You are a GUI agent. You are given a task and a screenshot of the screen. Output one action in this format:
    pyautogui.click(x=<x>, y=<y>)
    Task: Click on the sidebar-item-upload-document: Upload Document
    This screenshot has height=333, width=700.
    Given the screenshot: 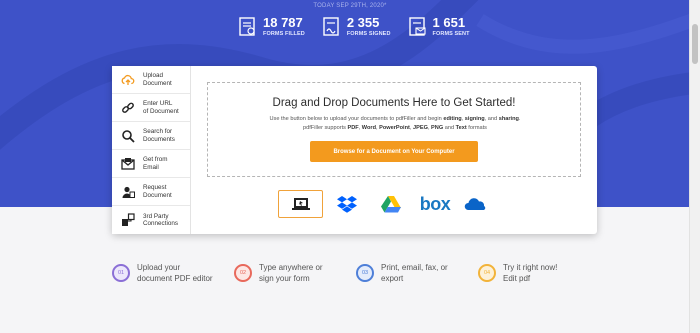 What is the action you would take?
    pyautogui.click(x=151, y=80)
    